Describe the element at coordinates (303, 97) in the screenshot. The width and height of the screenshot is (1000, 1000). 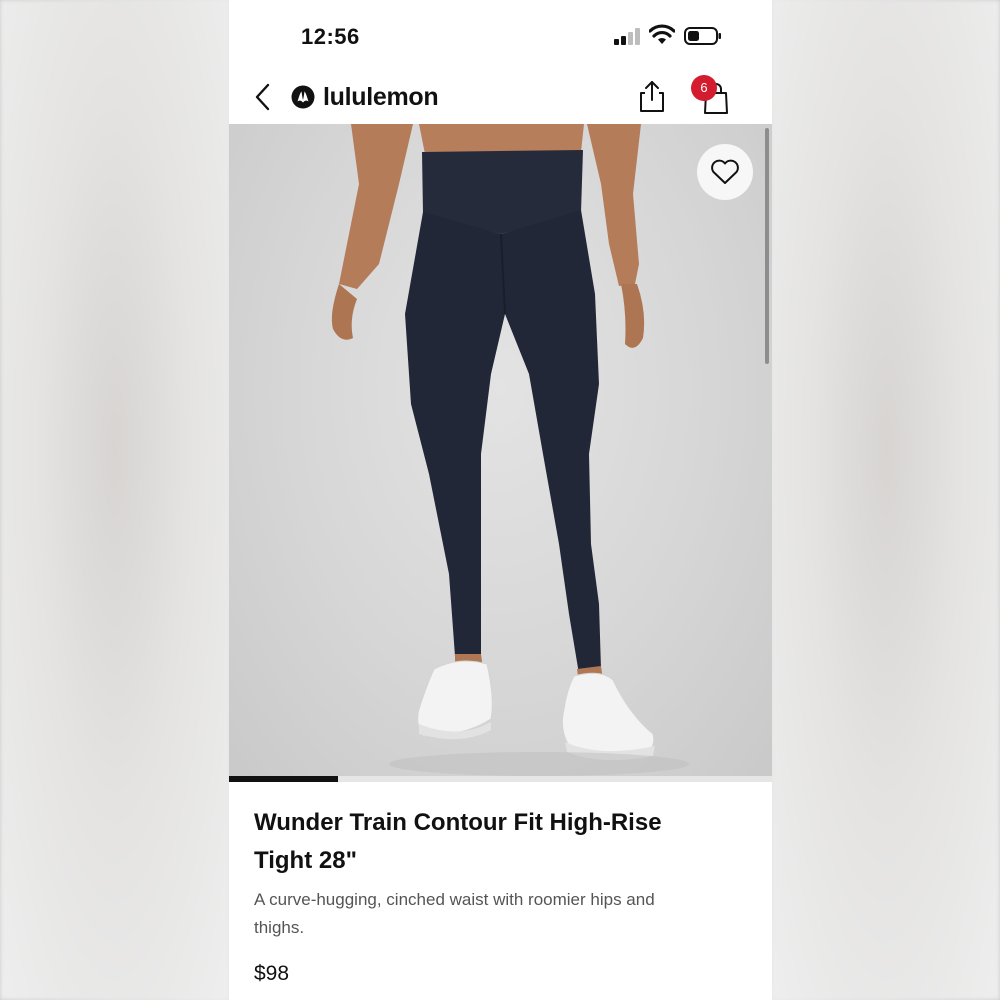
I see `lululemon-logo-icon` at that location.